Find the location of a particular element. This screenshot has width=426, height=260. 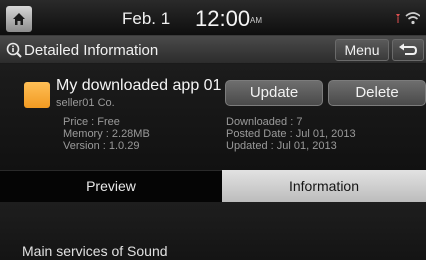

price-text: Price : Free is located at coordinates (91, 122).